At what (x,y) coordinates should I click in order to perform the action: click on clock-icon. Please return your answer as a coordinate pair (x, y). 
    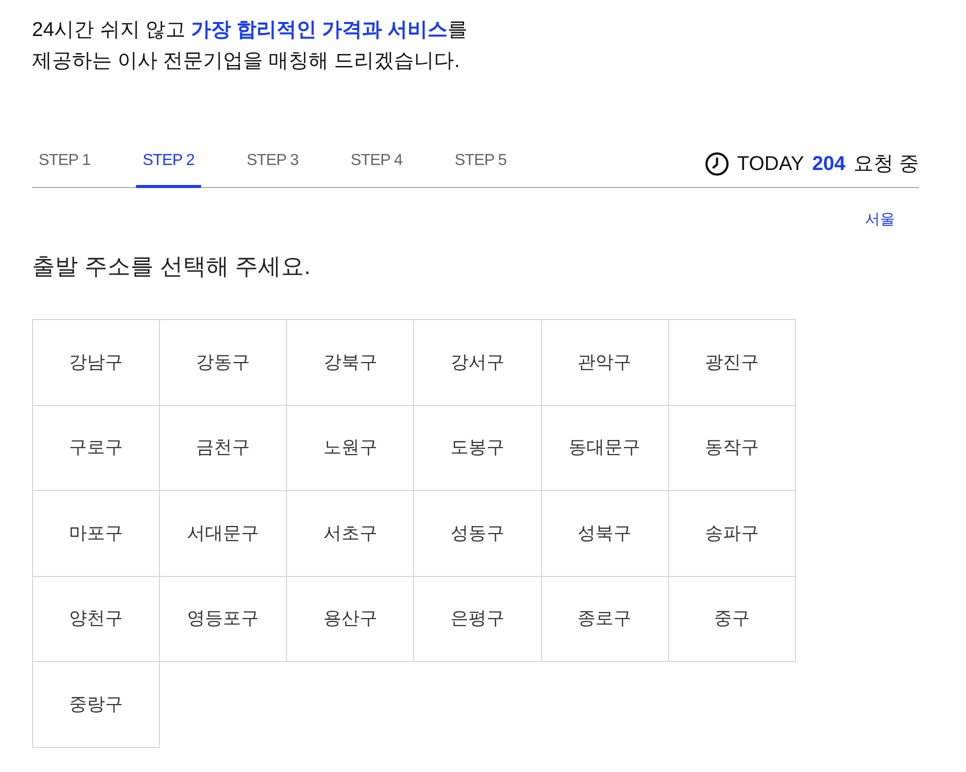
    Looking at the image, I should click on (717, 164).